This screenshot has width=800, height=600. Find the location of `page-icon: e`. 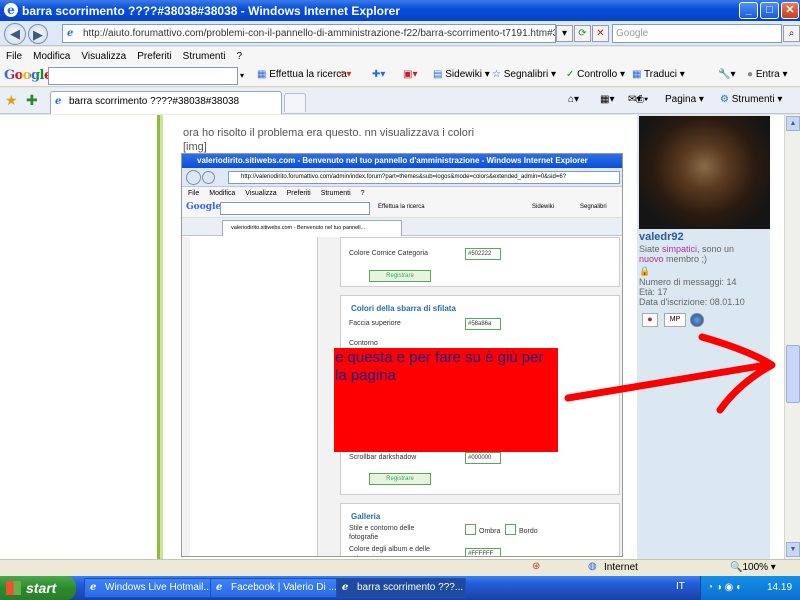

page-icon: e is located at coordinates (70, 33).